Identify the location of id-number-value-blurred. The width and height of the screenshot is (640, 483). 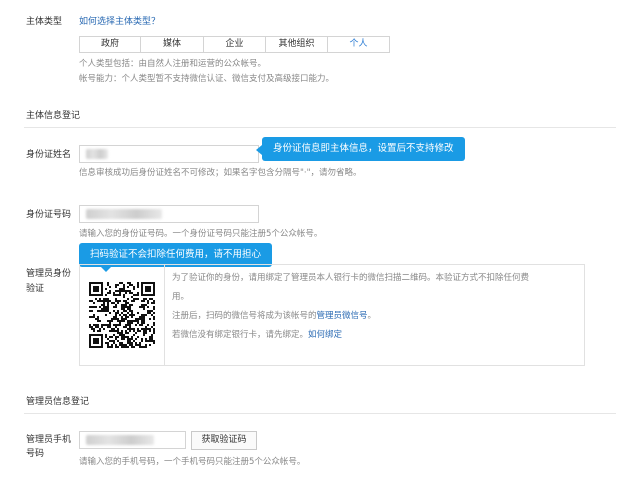
(124, 214).